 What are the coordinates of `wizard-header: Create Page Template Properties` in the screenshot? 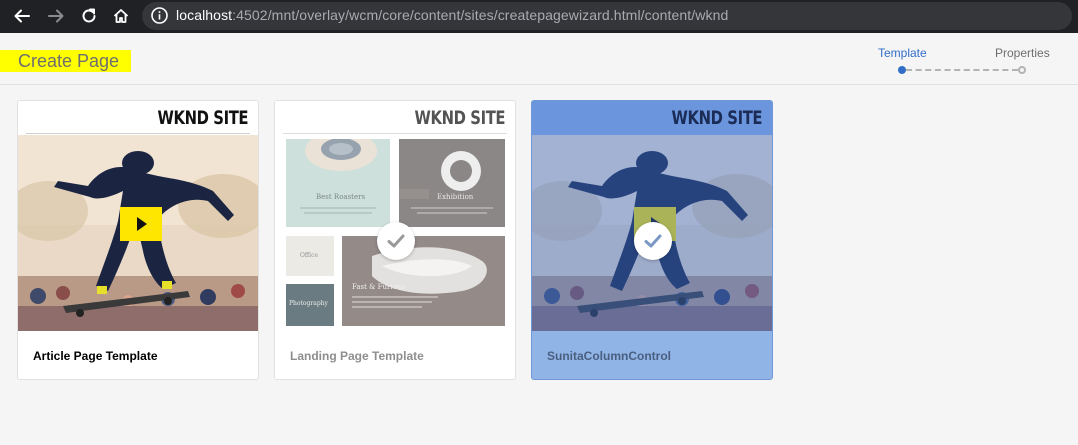 It's located at (539, 59).